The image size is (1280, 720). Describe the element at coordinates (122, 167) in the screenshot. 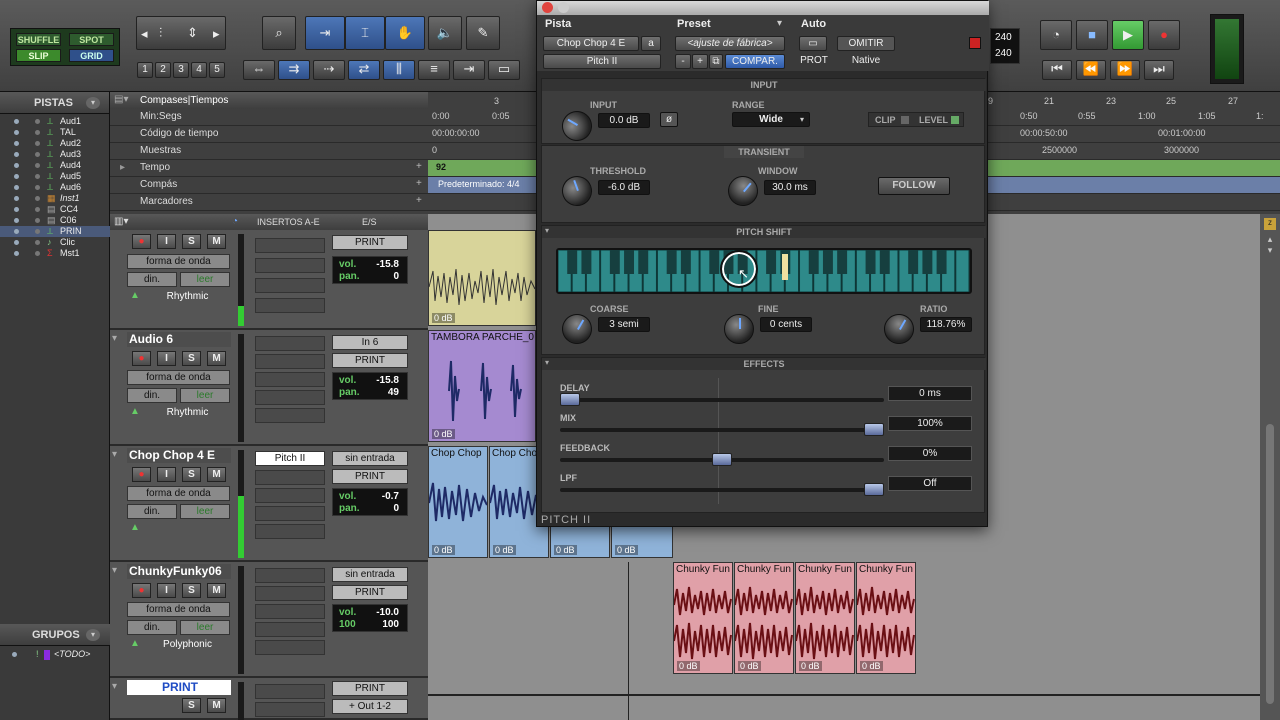

I see `expand-arrow-icon: ▸` at that location.